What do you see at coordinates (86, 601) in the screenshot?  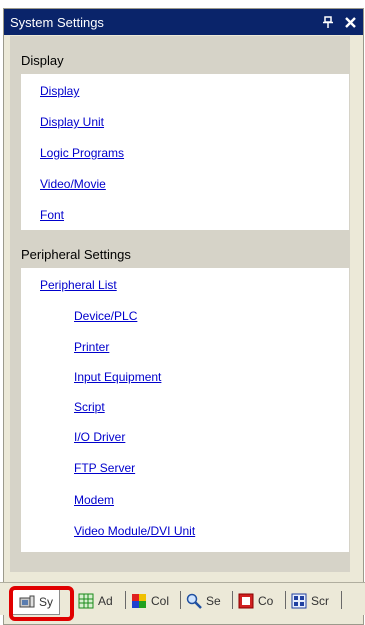 I see `address-grid-icon` at bounding box center [86, 601].